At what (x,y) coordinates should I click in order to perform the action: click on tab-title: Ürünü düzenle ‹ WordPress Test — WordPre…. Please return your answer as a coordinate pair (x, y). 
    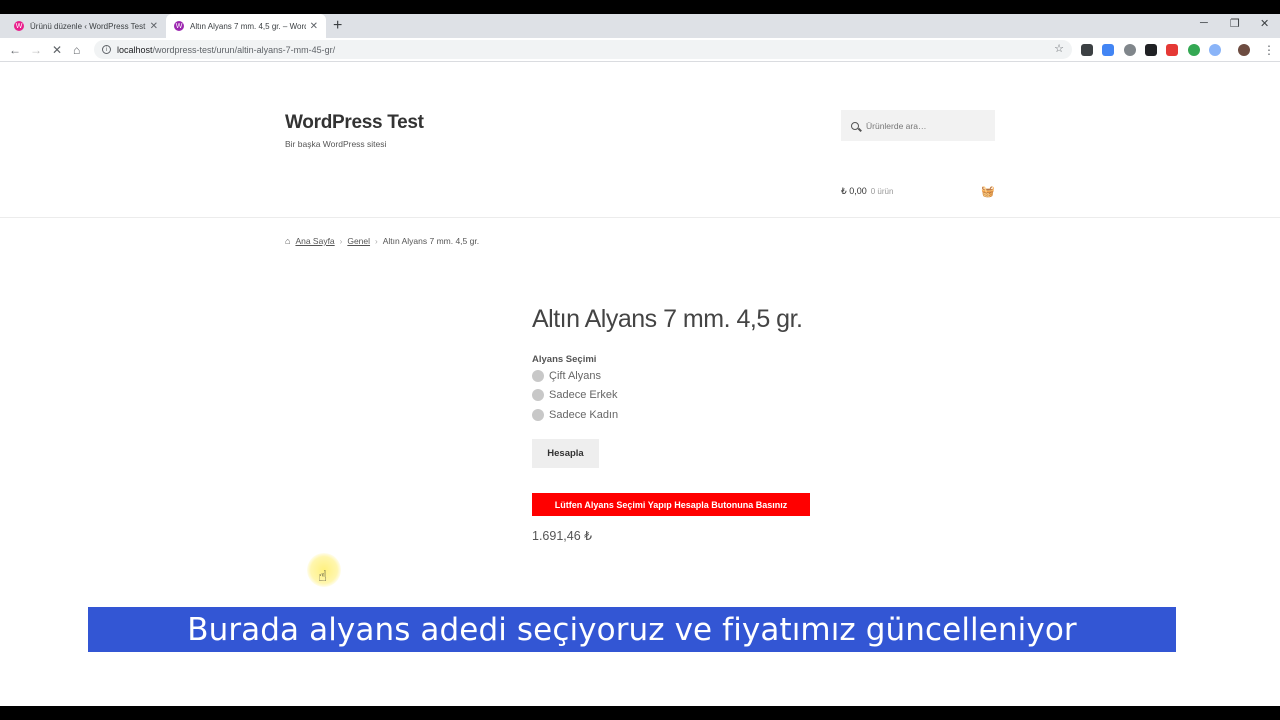
    Looking at the image, I should click on (88, 26).